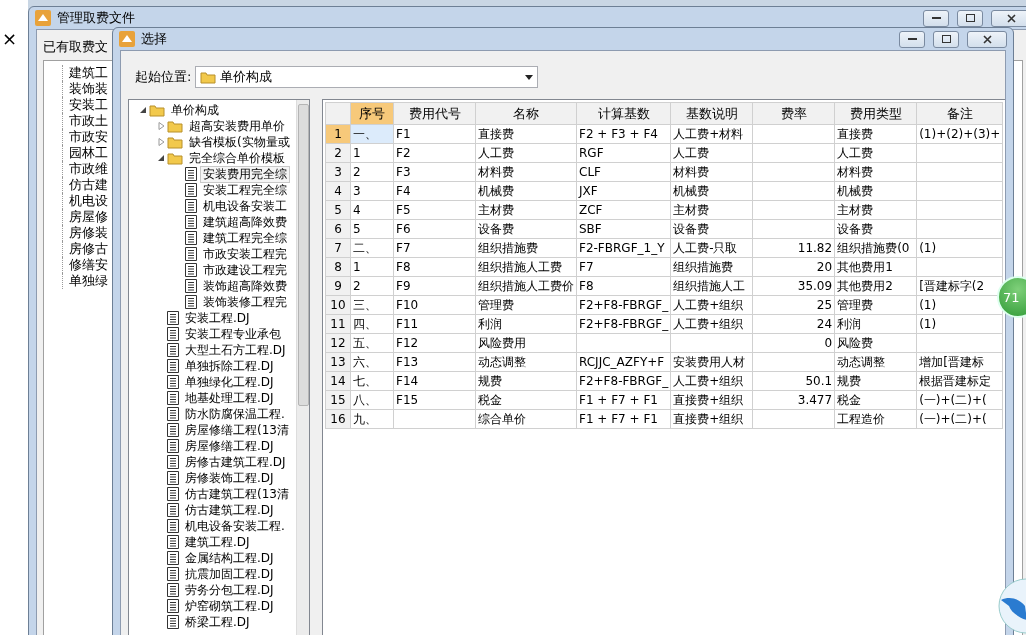  Describe the element at coordinates (237, 494) in the screenshot. I see `tree-item: 仿古建筑工程(13清` at that location.